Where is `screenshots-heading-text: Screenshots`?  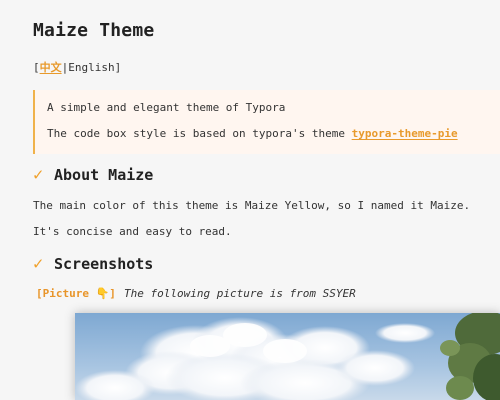
screenshots-heading-text: Screenshots is located at coordinates (104, 264).